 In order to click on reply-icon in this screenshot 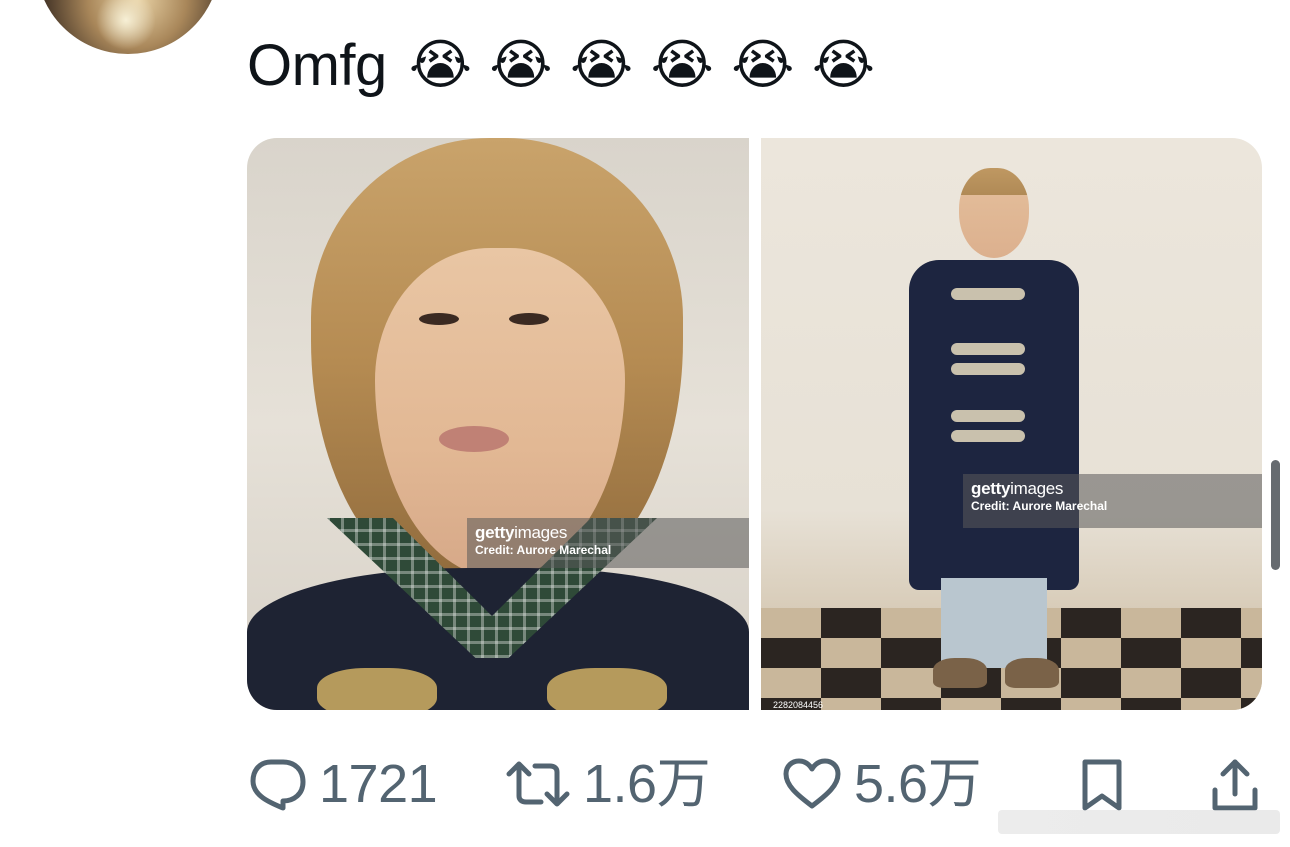, I will do `click(277, 784)`.